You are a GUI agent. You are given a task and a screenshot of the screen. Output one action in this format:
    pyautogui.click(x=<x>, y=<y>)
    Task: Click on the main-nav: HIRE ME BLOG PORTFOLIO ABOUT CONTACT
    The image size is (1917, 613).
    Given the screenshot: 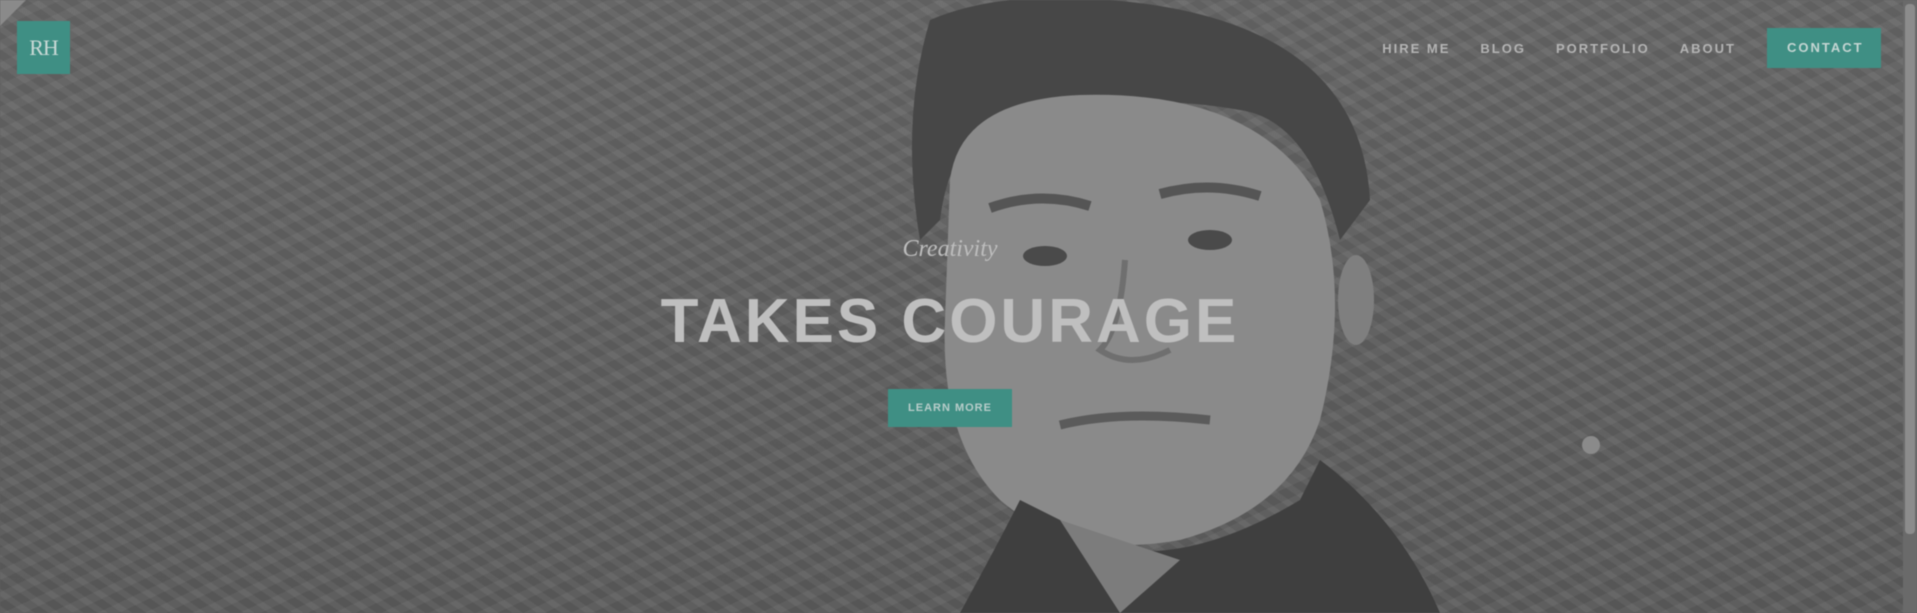 What is the action you would take?
    pyautogui.click(x=1631, y=48)
    